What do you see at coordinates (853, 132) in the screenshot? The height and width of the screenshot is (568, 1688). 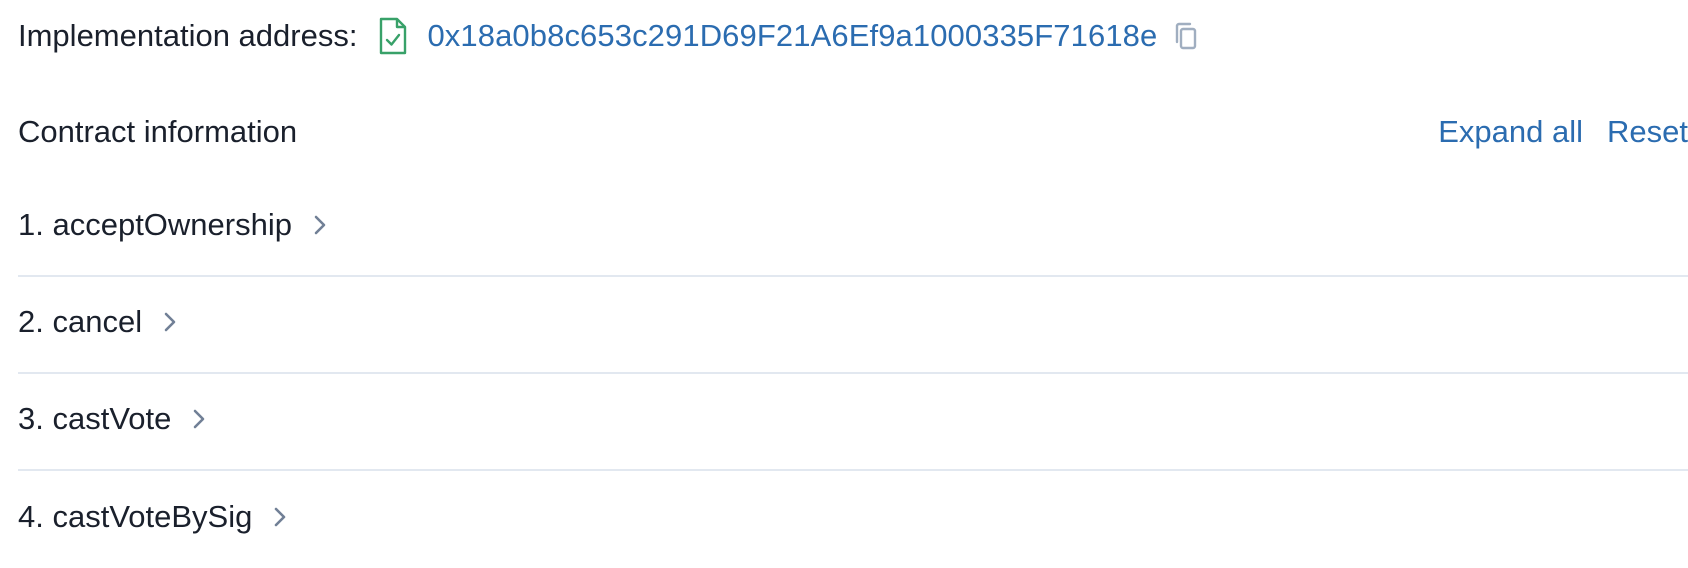 I see `contract-information-header: Contract information Expand all Reset` at bounding box center [853, 132].